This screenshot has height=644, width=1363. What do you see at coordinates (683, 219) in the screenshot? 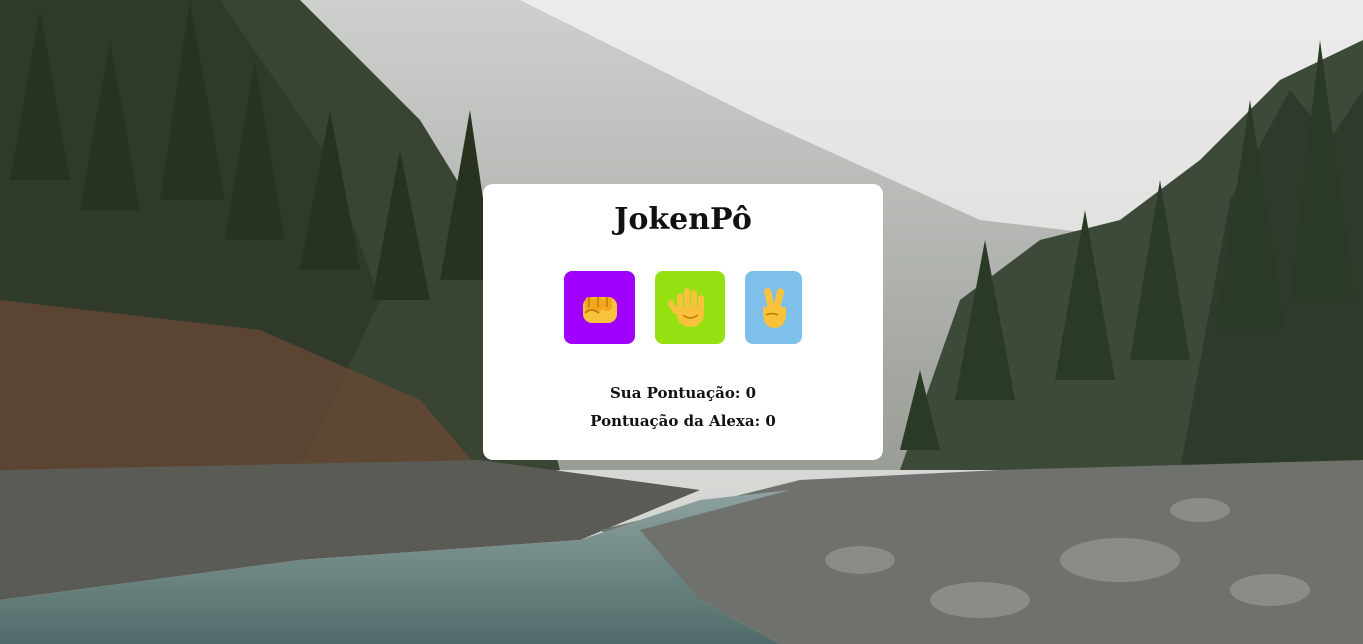
I see `game-title: JokenPô` at bounding box center [683, 219].